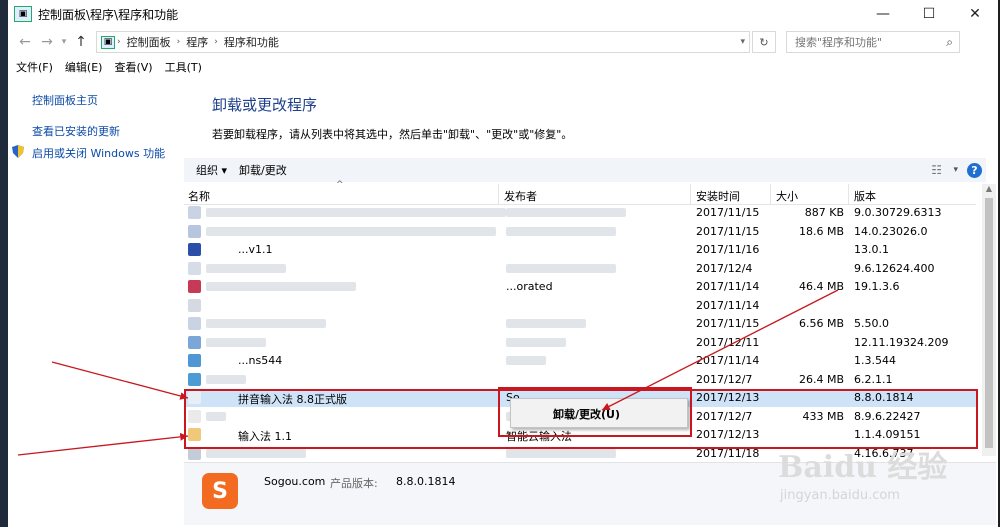 This screenshot has height=527, width=1000. I want to click on baidu-watermark: Baidu 经验, so click(863, 467).